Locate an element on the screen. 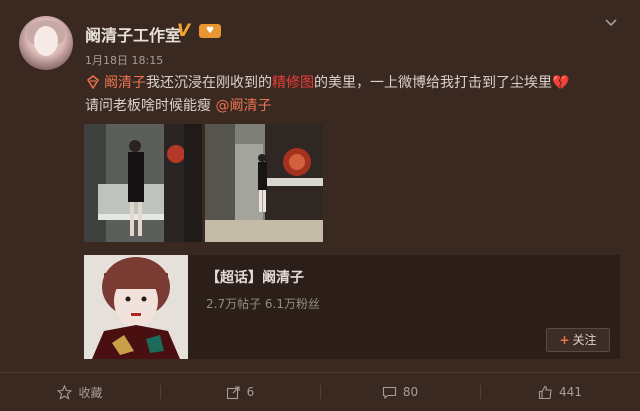 This screenshot has width=640, height=411. photo-2-image is located at coordinates (264, 183).